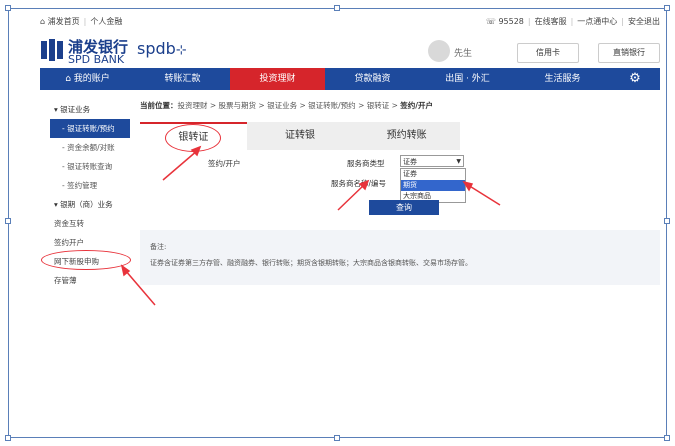 The height and width of the screenshot is (446, 675). Describe the element at coordinates (277, 79) in the screenshot. I see `nav-investment: 投资理财` at that location.